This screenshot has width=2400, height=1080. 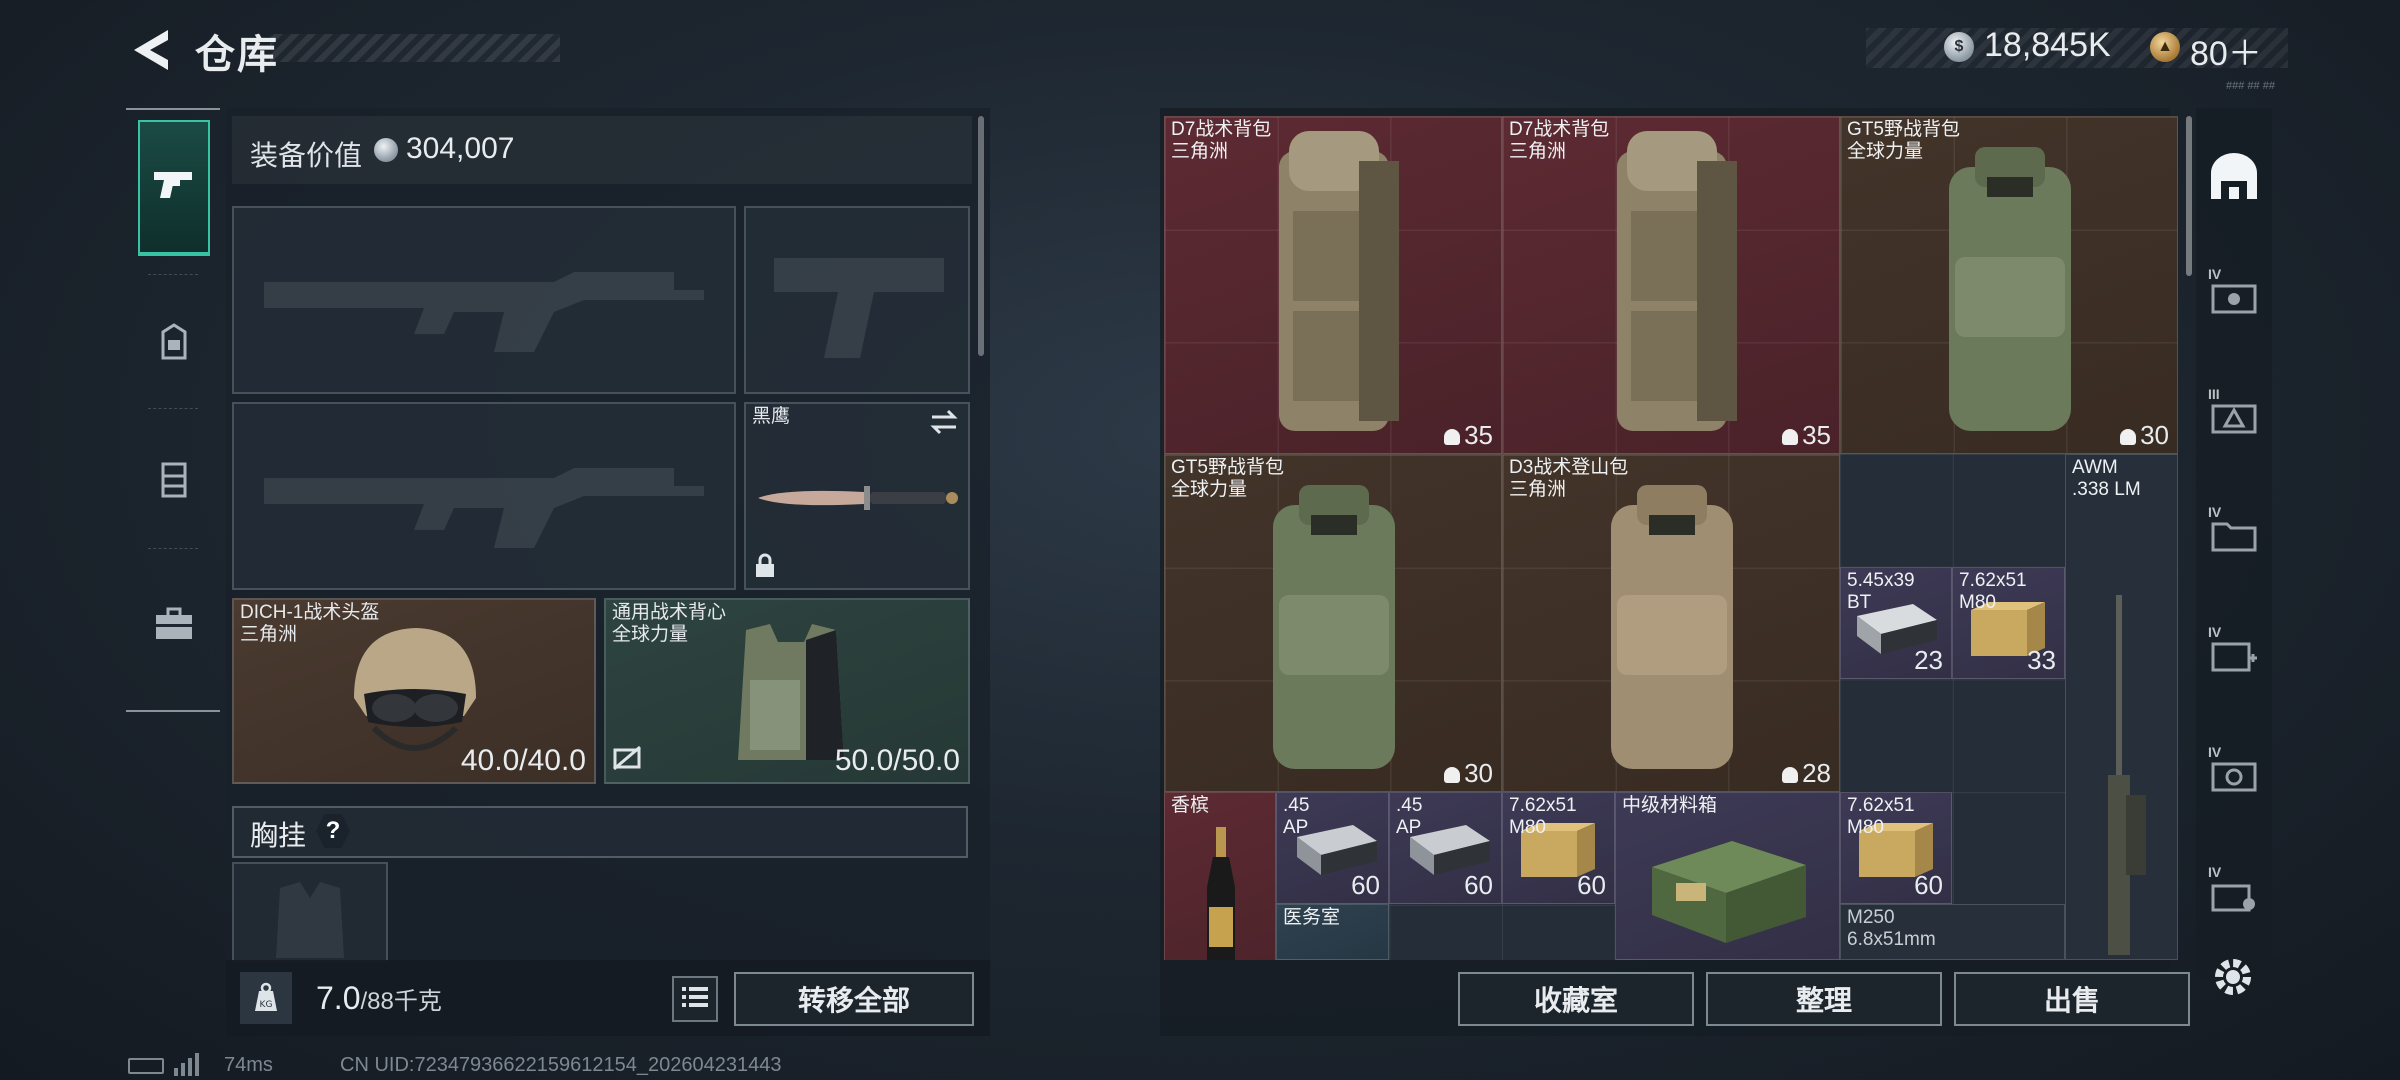 I want to click on coin-icon: $, so click(x=1959, y=47).